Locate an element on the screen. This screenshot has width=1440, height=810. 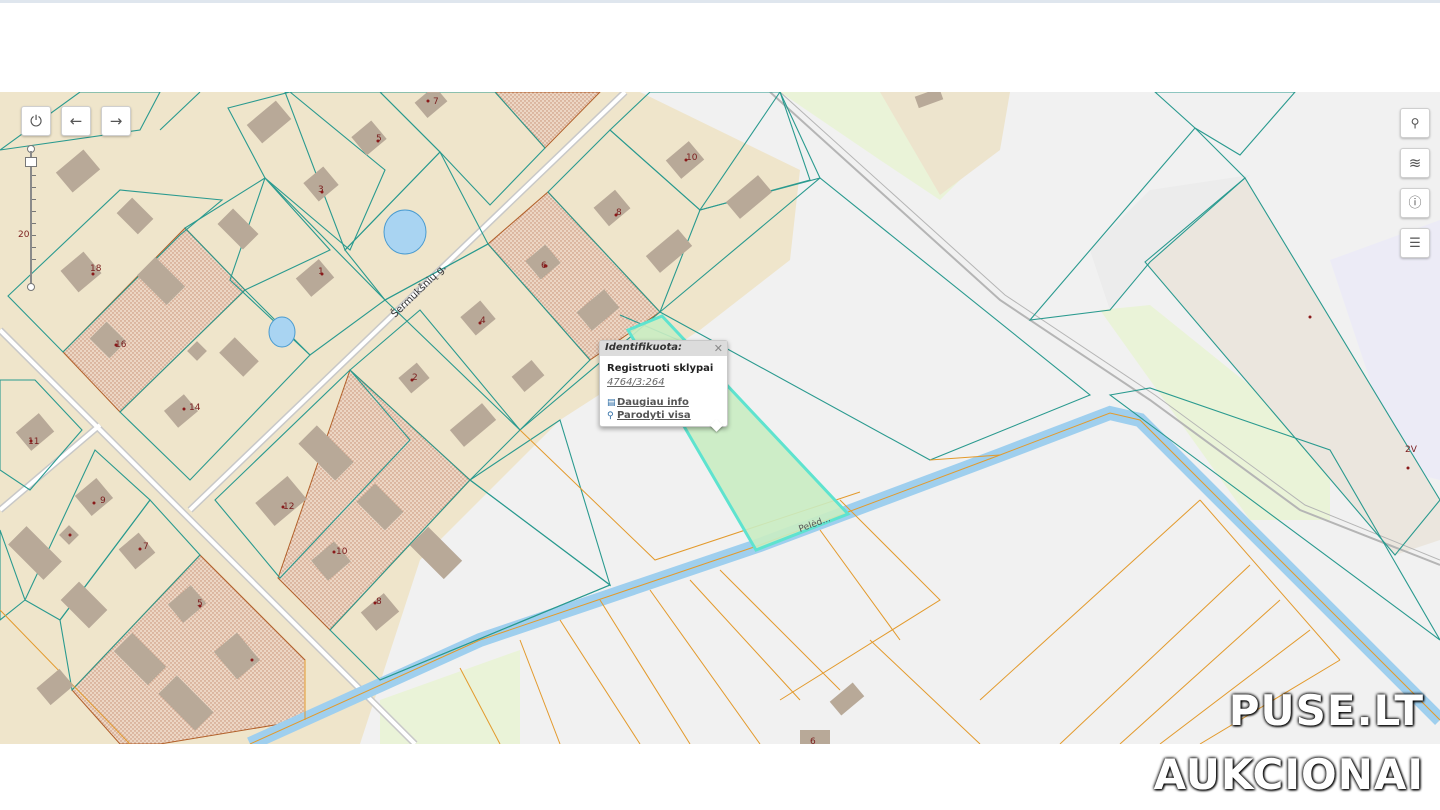
search-icon: ⚲ is located at coordinates (1415, 123).